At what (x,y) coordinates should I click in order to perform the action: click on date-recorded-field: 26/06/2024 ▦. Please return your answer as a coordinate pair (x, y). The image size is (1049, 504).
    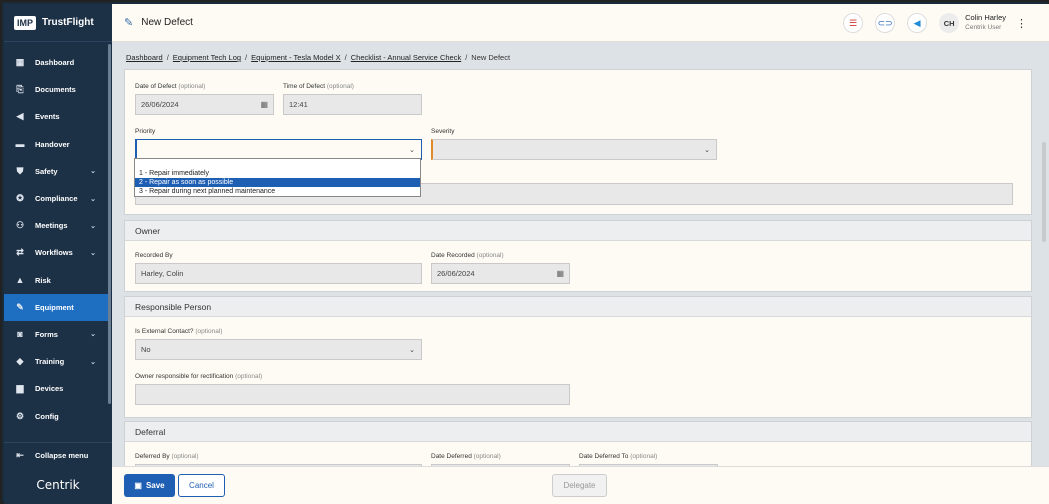
    Looking at the image, I should click on (500, 273).